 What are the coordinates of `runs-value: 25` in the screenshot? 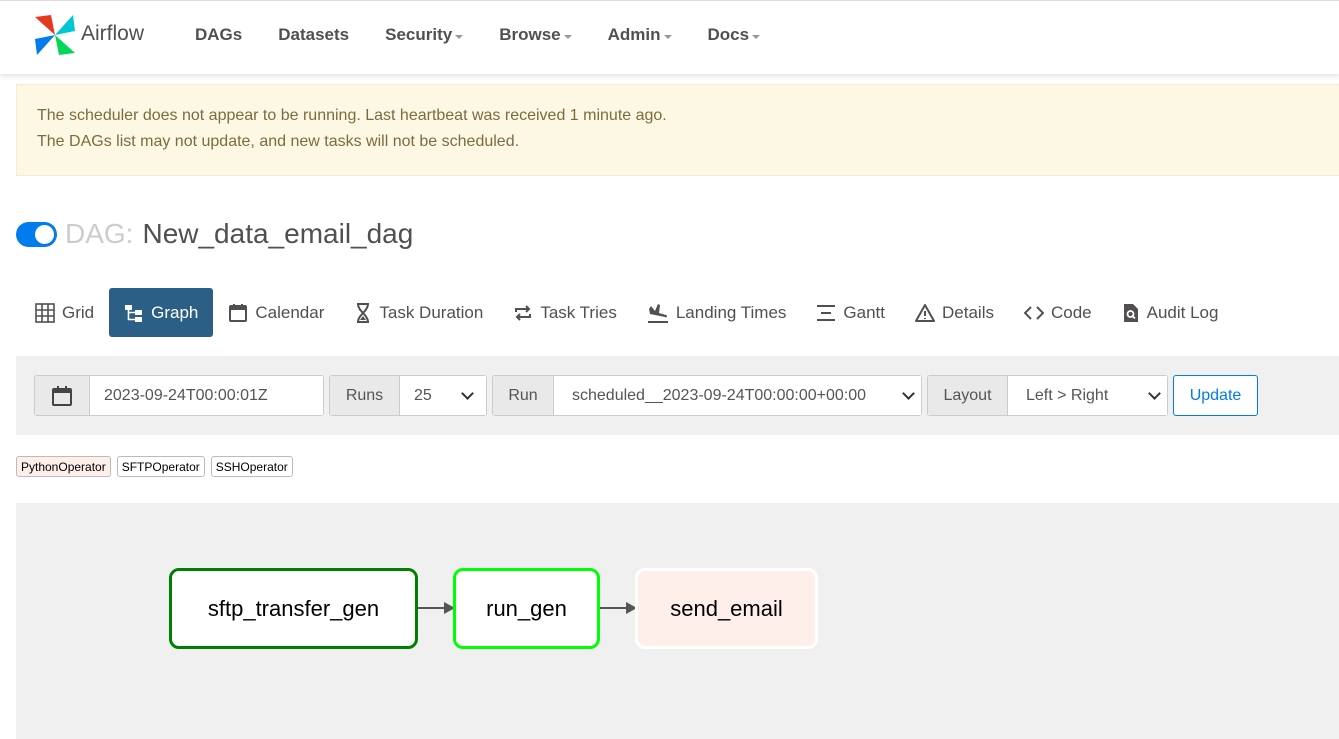 It's located at (423, 395).